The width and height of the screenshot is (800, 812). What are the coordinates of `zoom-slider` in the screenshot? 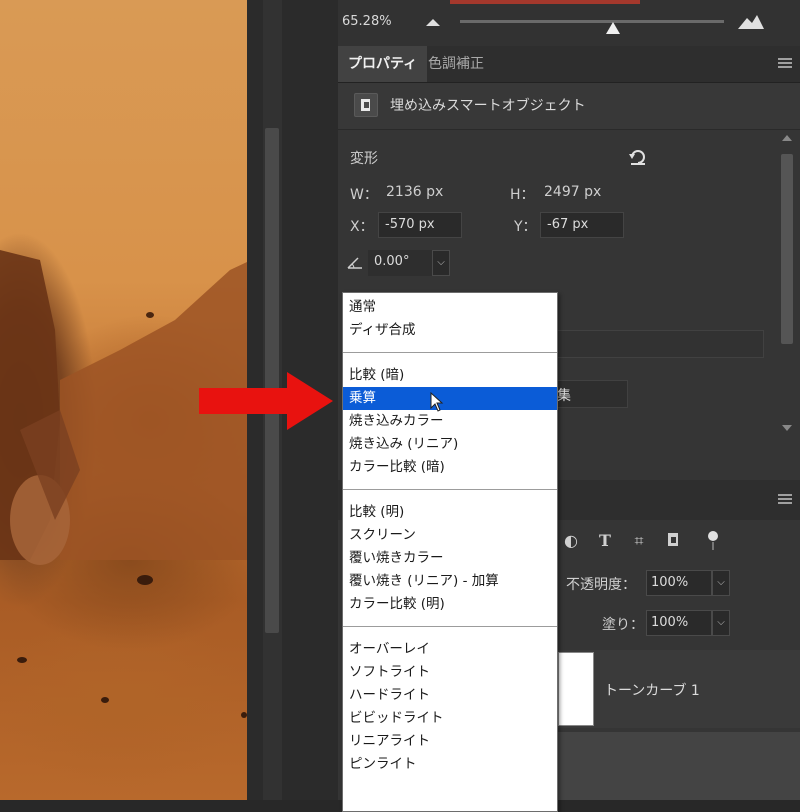 It's located at (592, 21).